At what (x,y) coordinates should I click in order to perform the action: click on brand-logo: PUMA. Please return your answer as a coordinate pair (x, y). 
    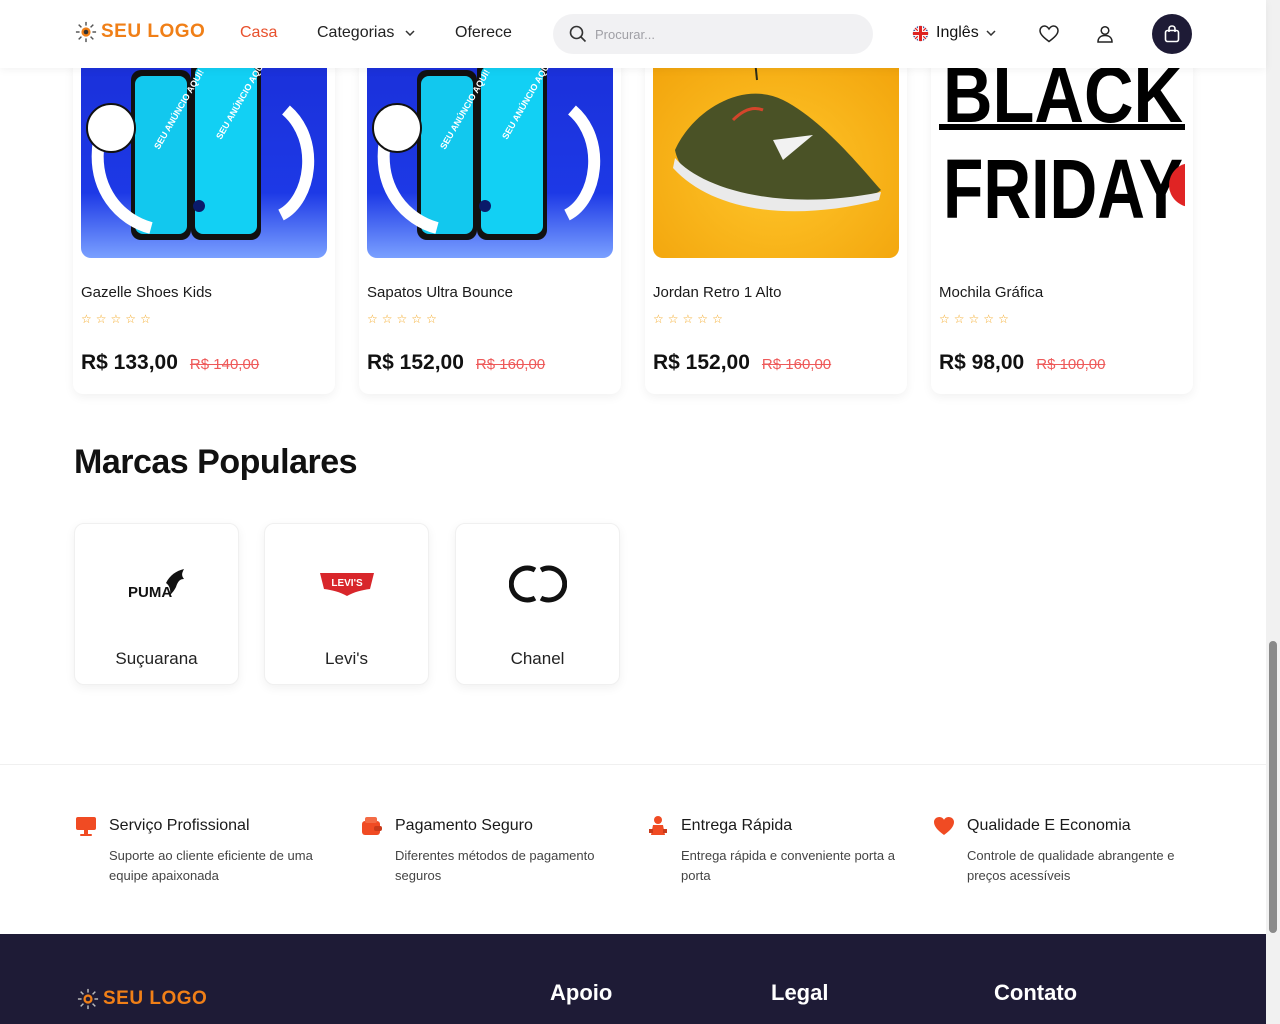
    Looking at the image, I should click on (156, 584).